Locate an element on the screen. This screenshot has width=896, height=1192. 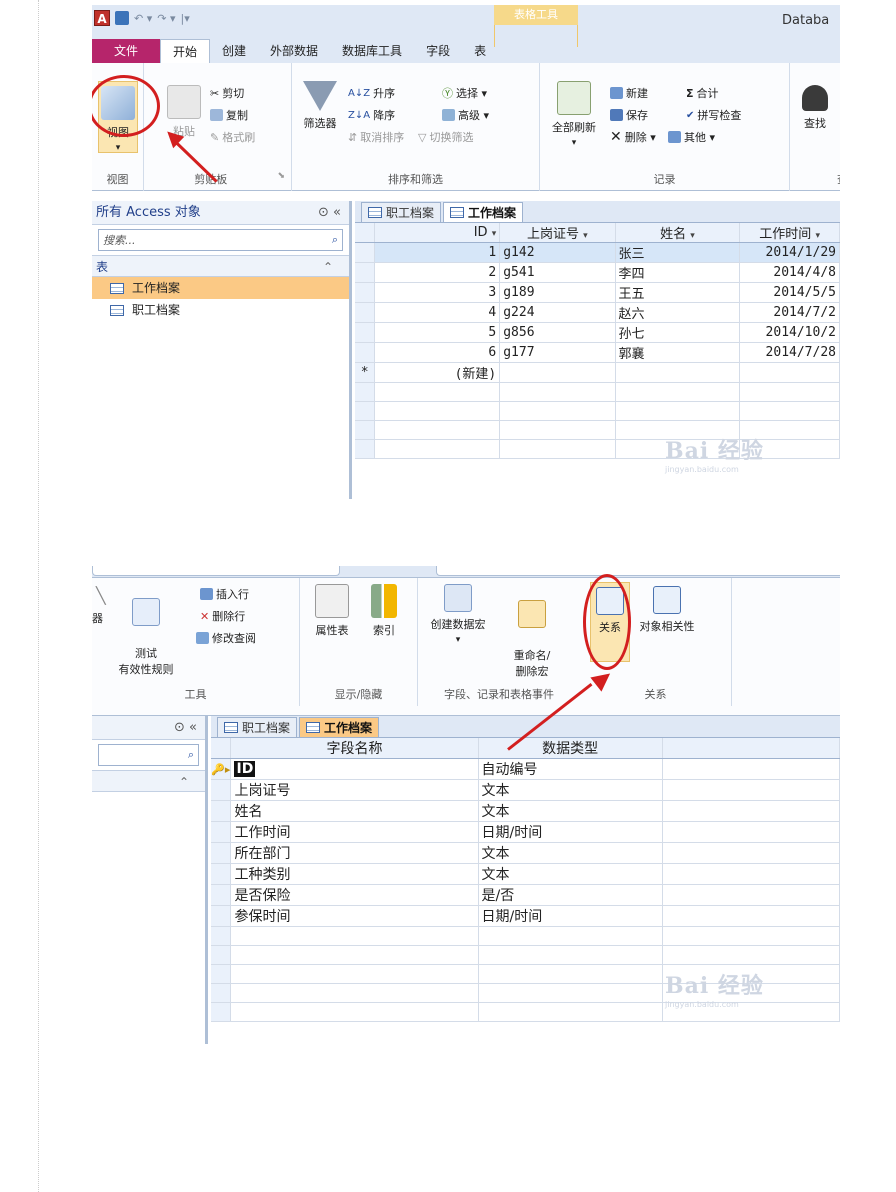
field-row: 工作时间 日期/时间 is located at coordinates (525, 832).